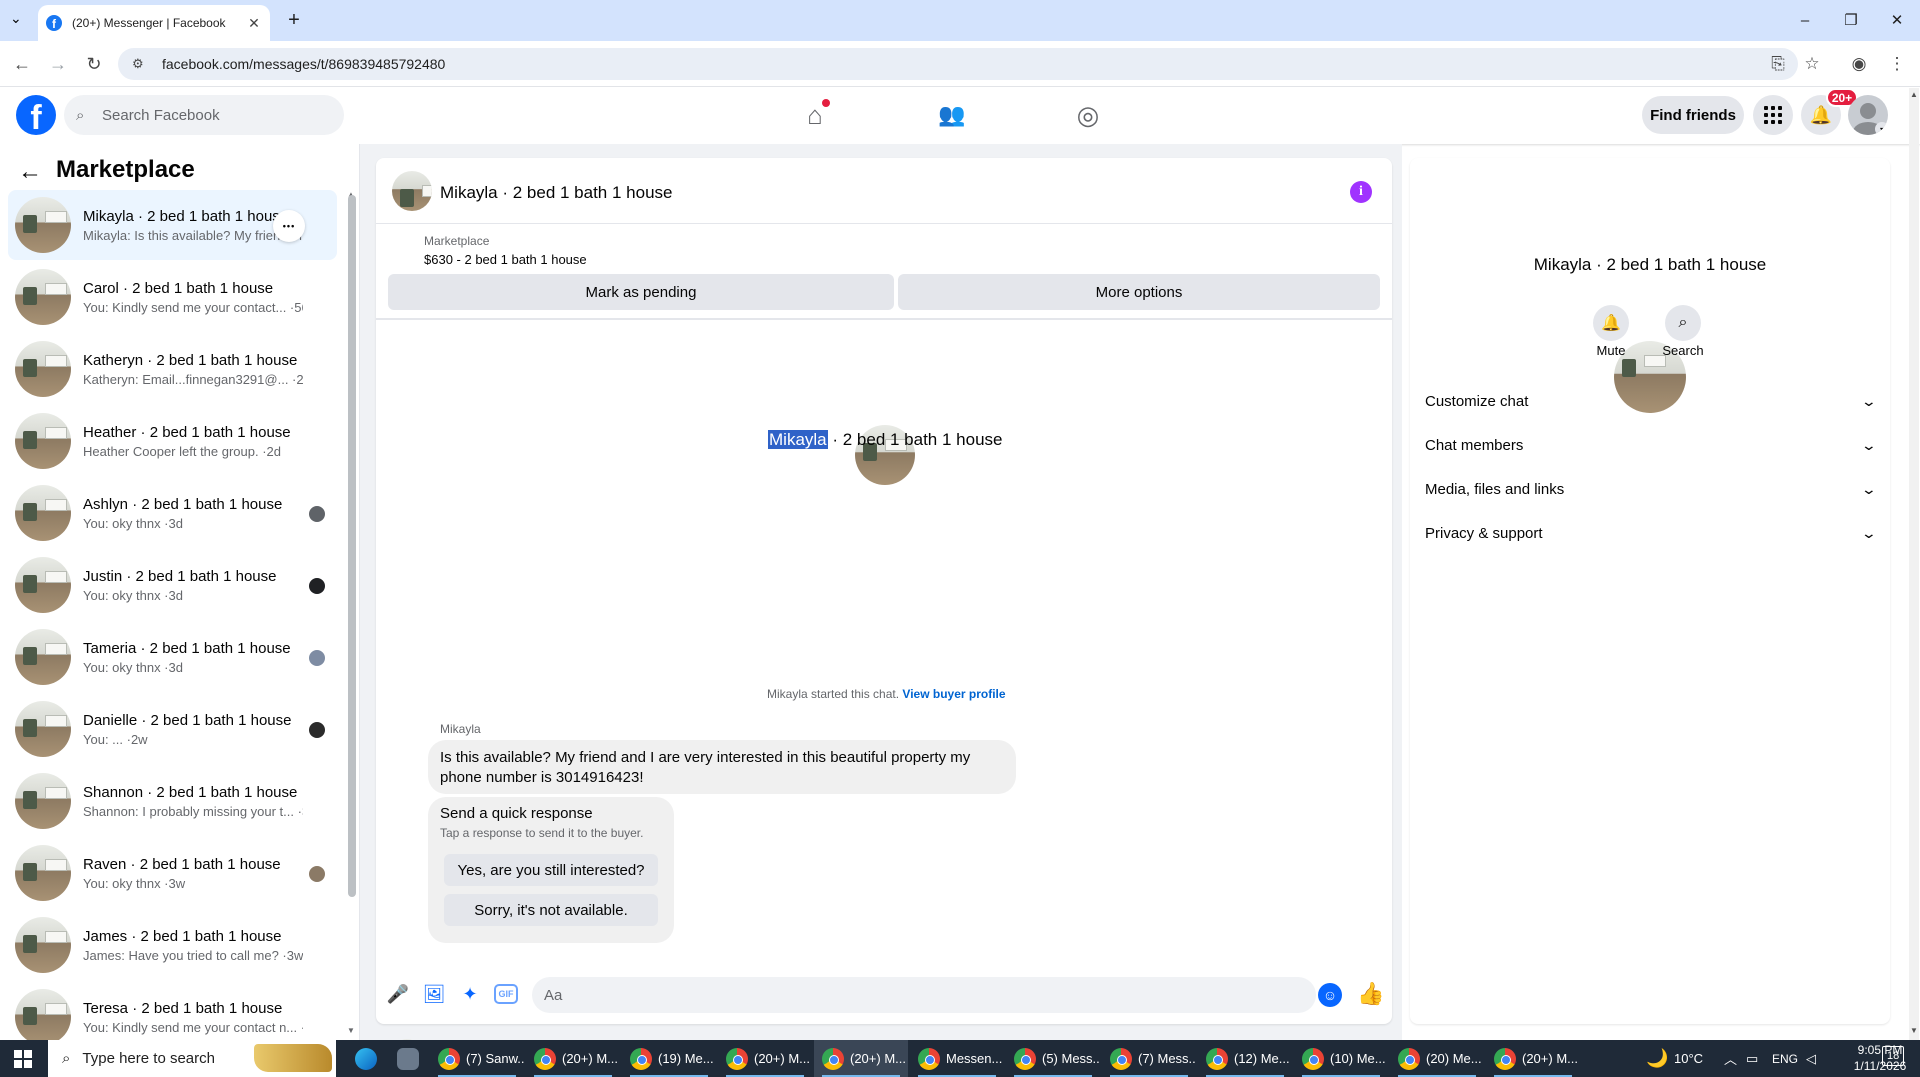 The image size is (1920, 1077). I want to click on profile-icon: ◉, so click(1859, 64).